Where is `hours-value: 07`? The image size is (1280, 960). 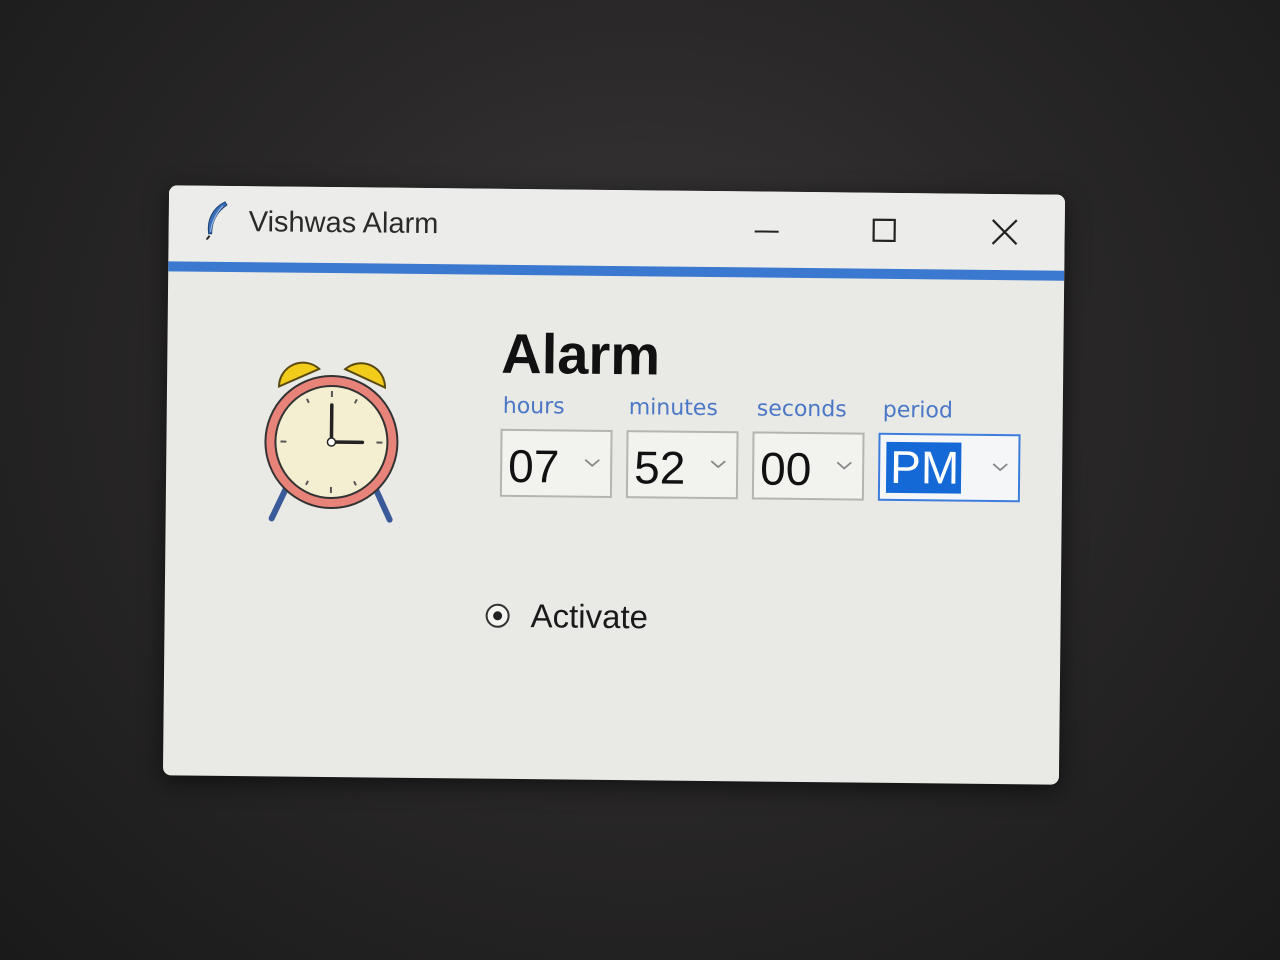
hours-value: 07 is located at coordinates (533, 466).